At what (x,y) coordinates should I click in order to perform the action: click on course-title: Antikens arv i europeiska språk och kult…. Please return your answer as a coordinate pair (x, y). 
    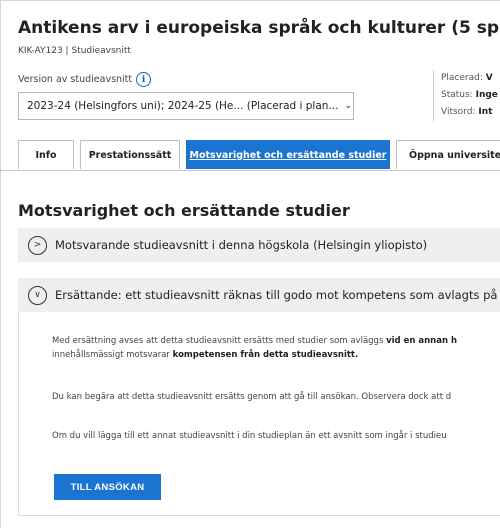
    Looking at the image, I should click on (259, 28).